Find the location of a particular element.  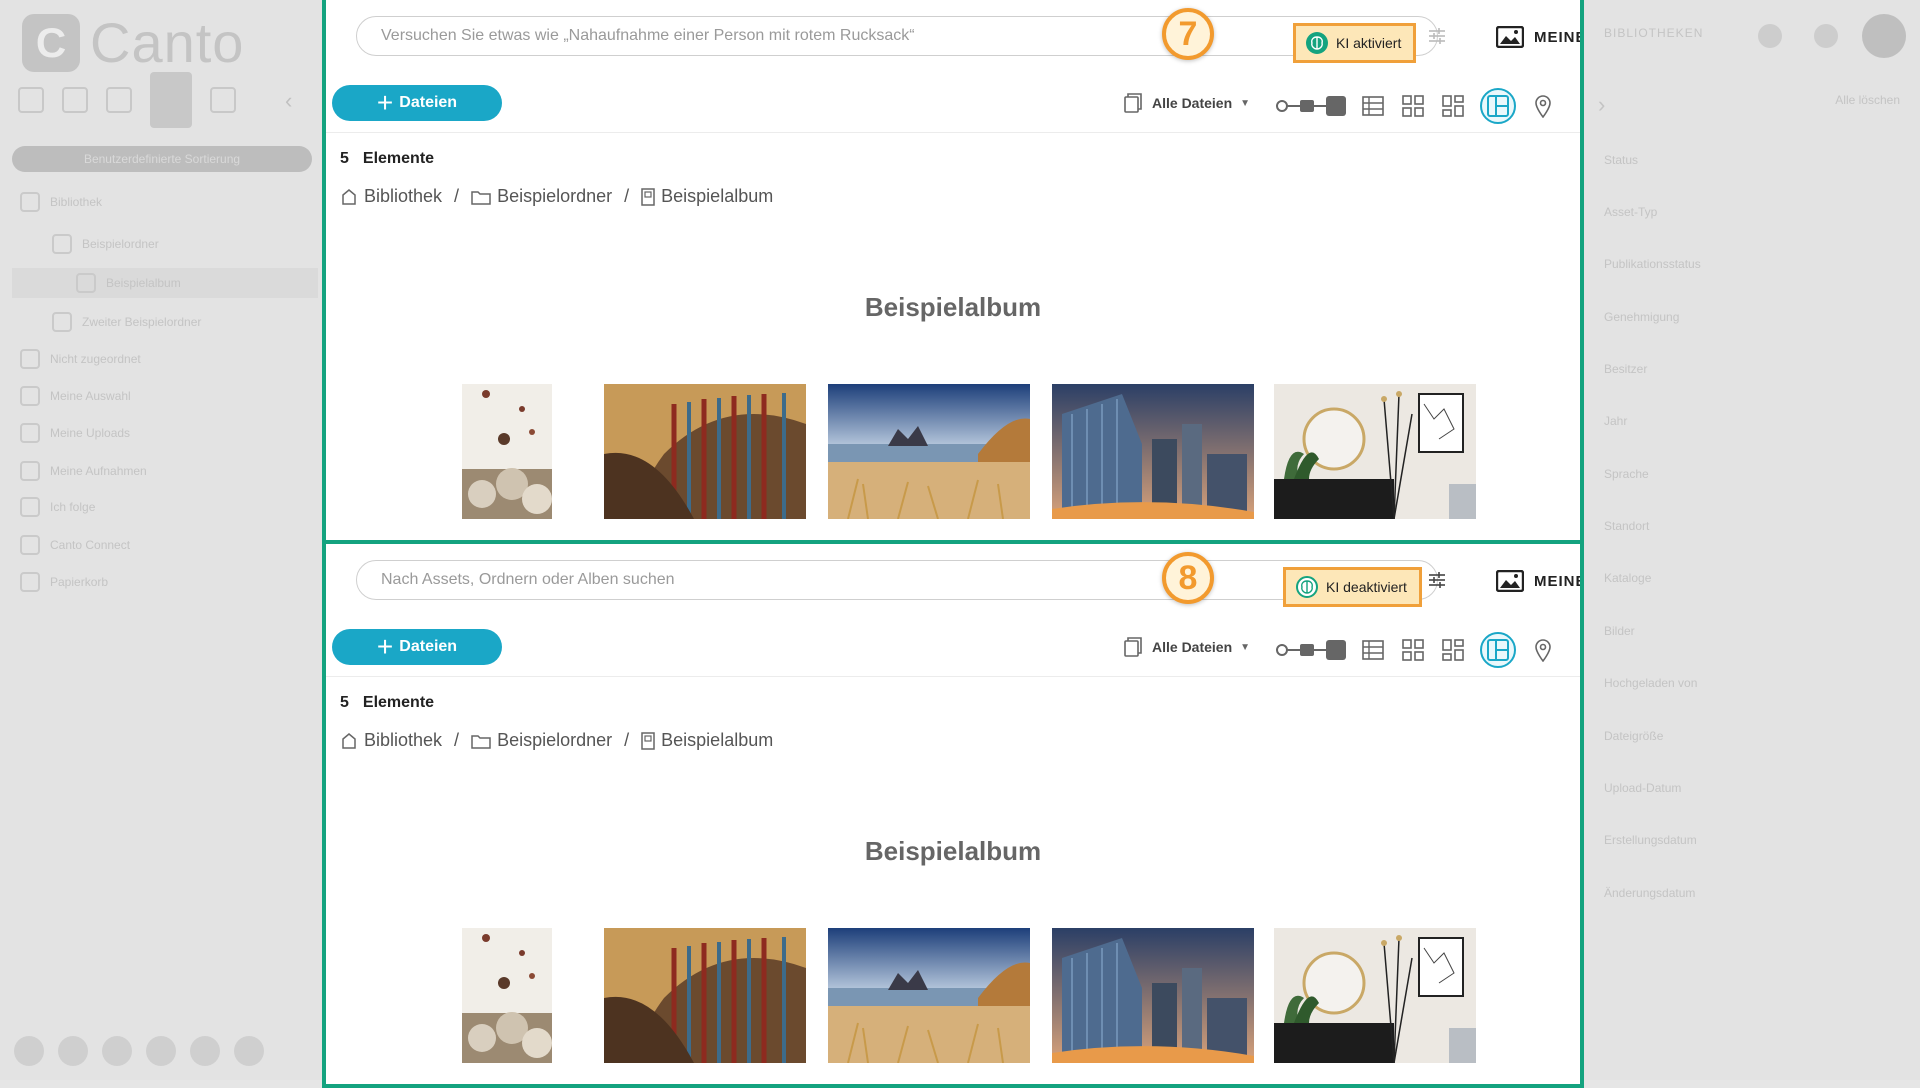

sidebar-item-nicht-zugeordnet: Nicht zugeordnet is located at coordinates (80, 359).